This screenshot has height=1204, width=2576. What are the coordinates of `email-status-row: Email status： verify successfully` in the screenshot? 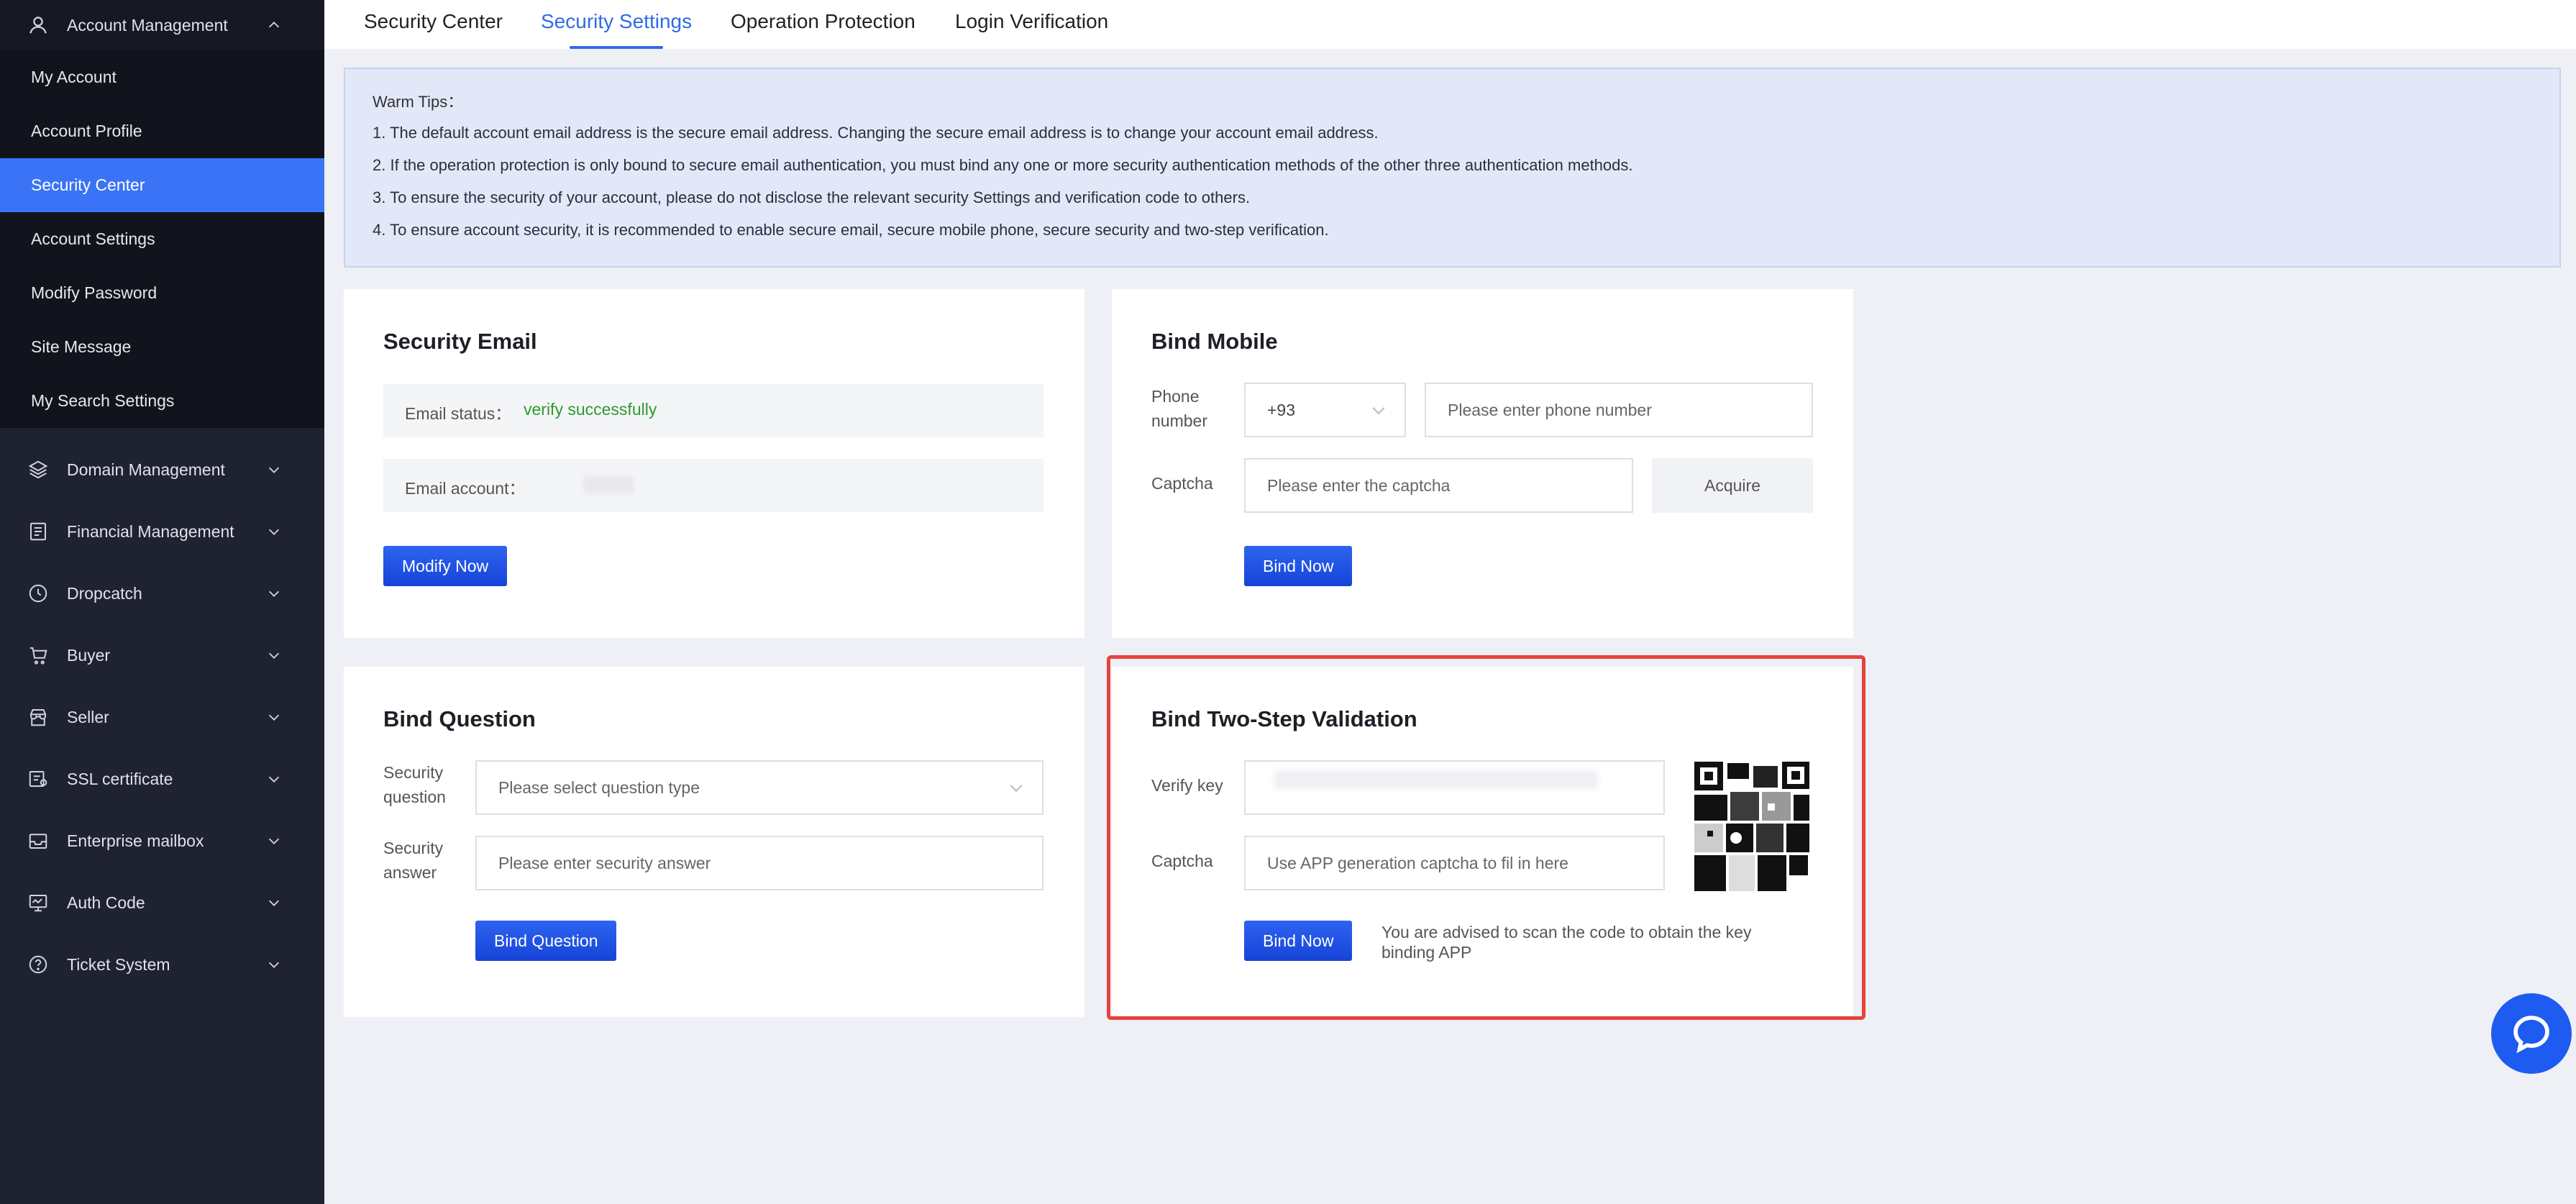 It's located at (713, 410).